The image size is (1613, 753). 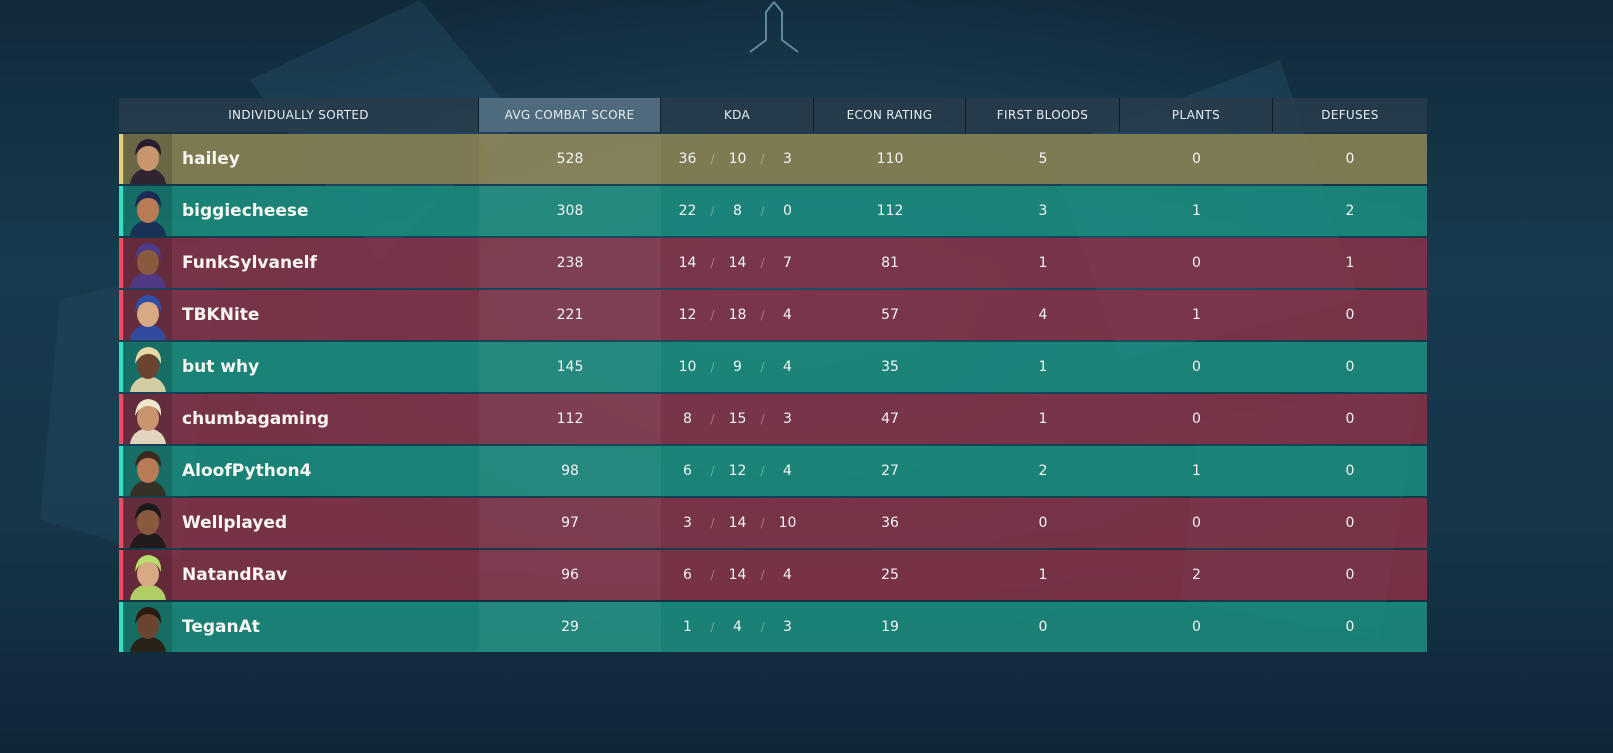 What do you see at coordinates (570, 367) in the screenshot?
I see `acs-value: 145` at bounding box center [570, 367].